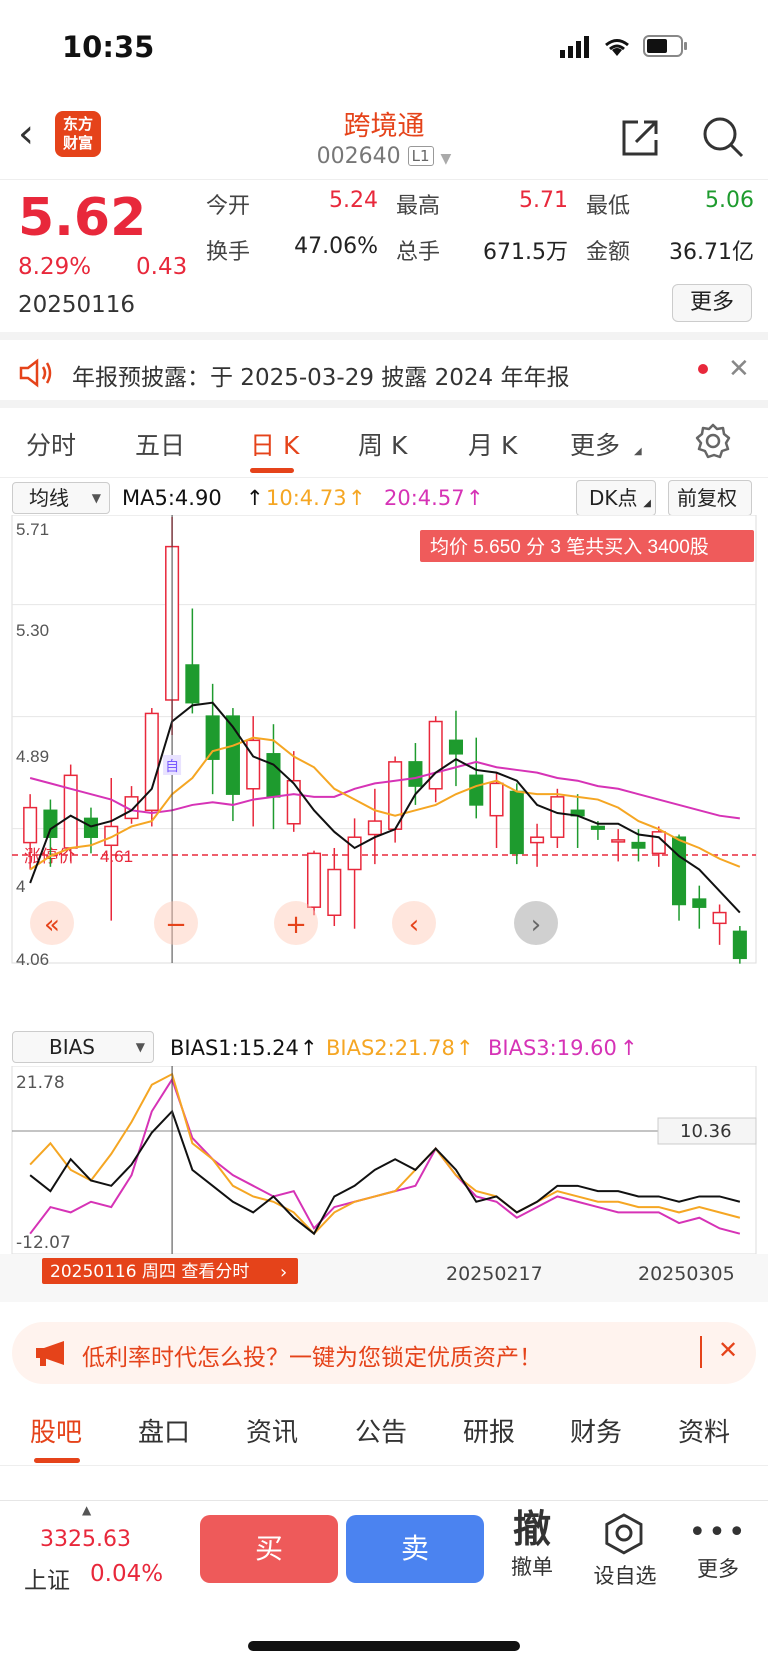  I want to click on x-axis-date-2: 20250305, so click(686, 1274).